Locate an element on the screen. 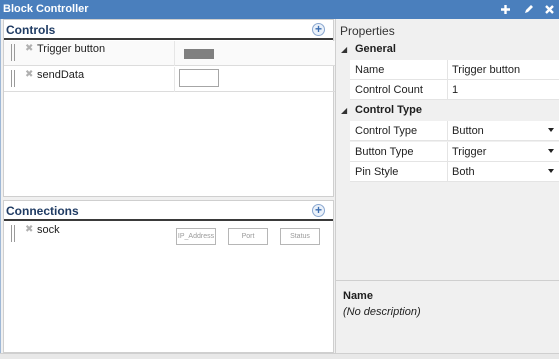 The image size is (559, 359). property-row-button-type: Button Type Trigger is located at coordinates (447, 152).